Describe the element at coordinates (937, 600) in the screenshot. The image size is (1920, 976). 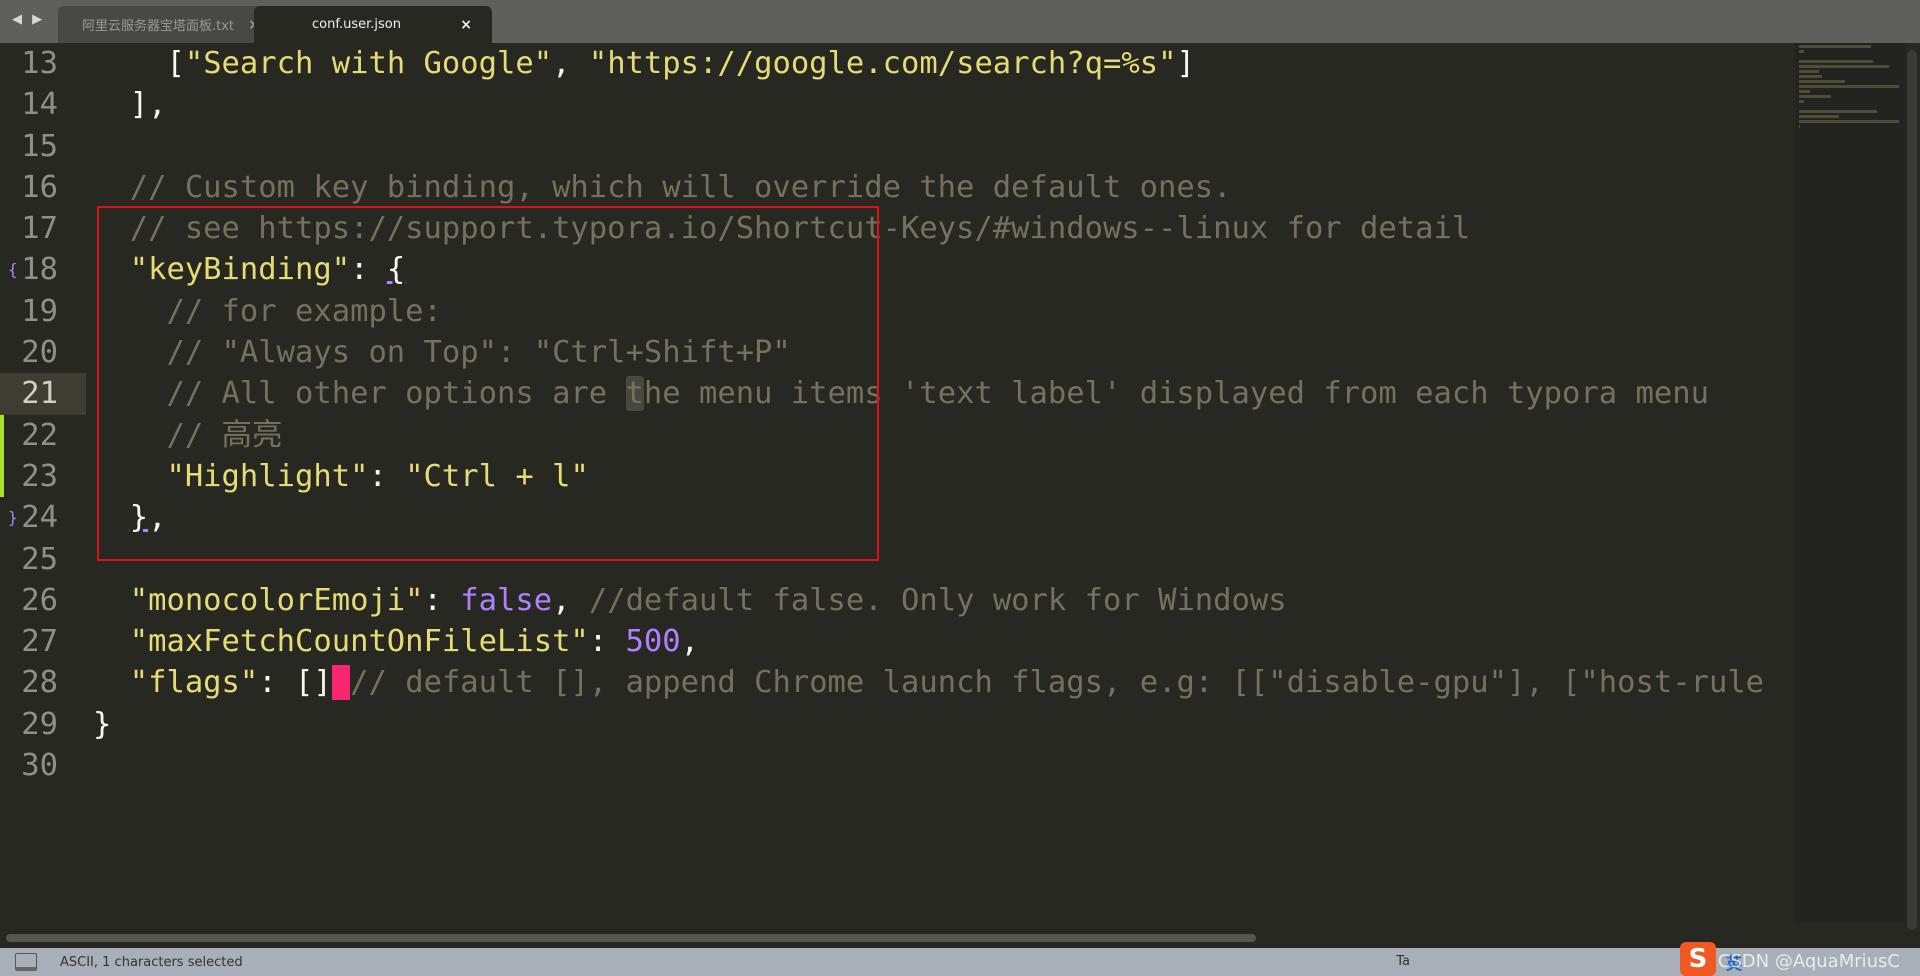
I see `comment-token: //default false. Only work for Windows` at that location.